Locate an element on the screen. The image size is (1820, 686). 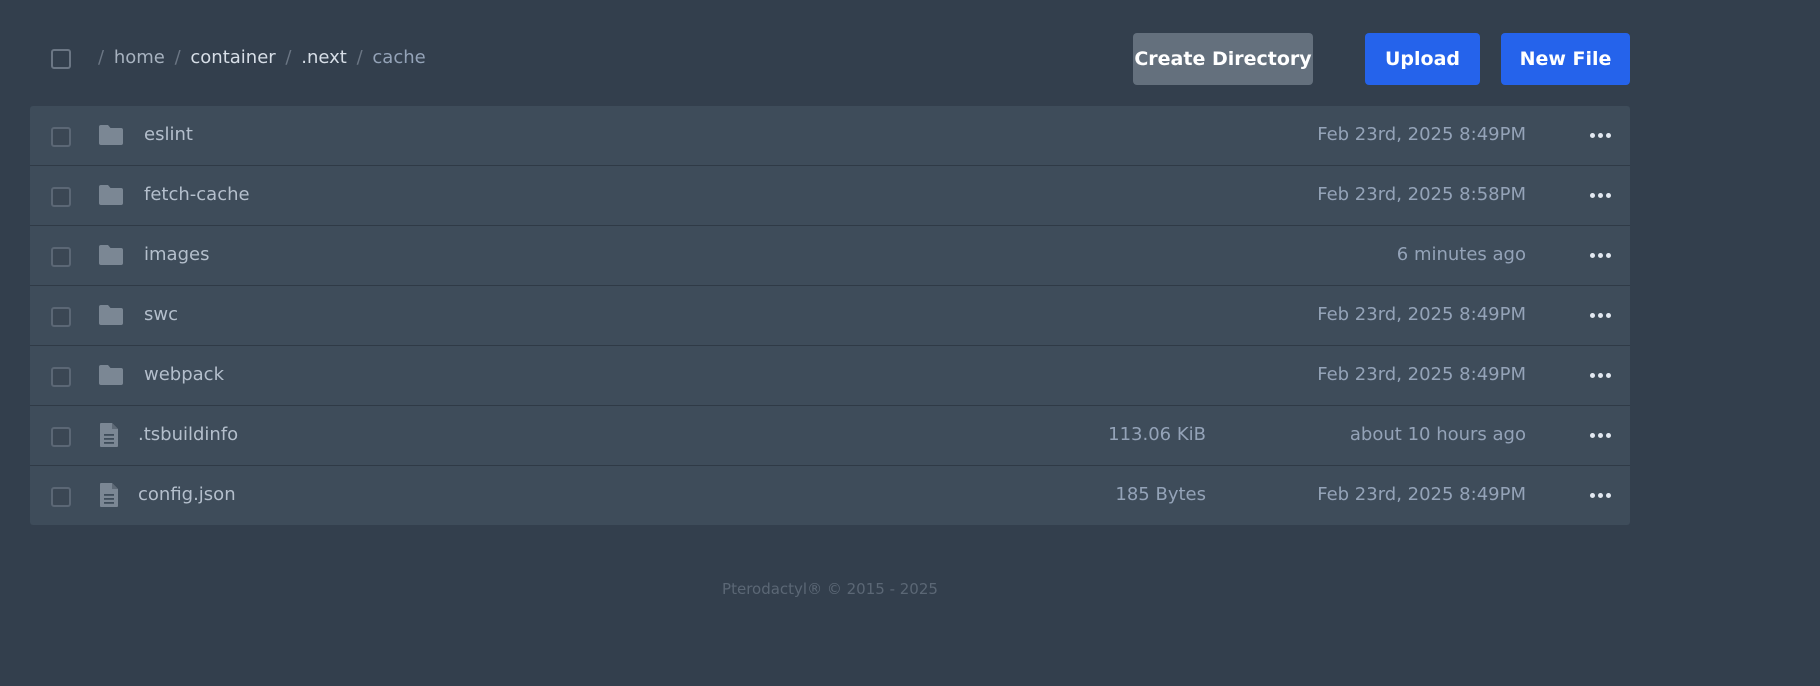
file-modified: 6 minutes ago is located at coordinates (1461, 254).